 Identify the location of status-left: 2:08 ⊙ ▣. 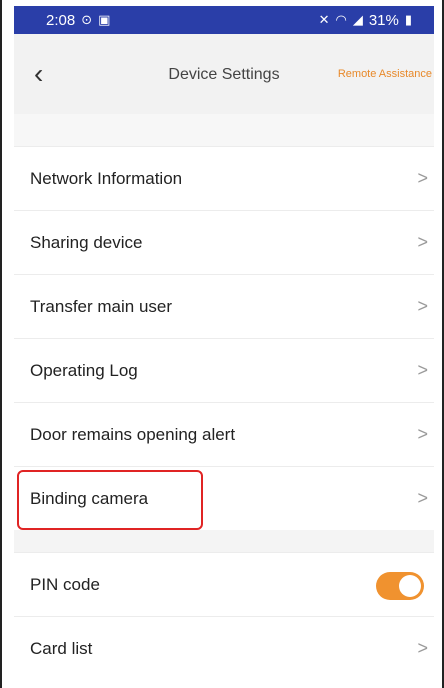
(78, 20).